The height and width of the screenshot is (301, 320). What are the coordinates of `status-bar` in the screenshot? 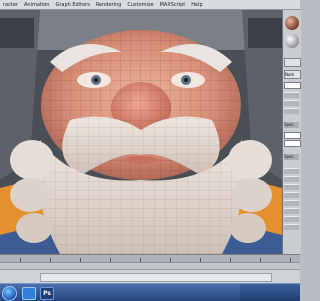 It's located at (150, 276).